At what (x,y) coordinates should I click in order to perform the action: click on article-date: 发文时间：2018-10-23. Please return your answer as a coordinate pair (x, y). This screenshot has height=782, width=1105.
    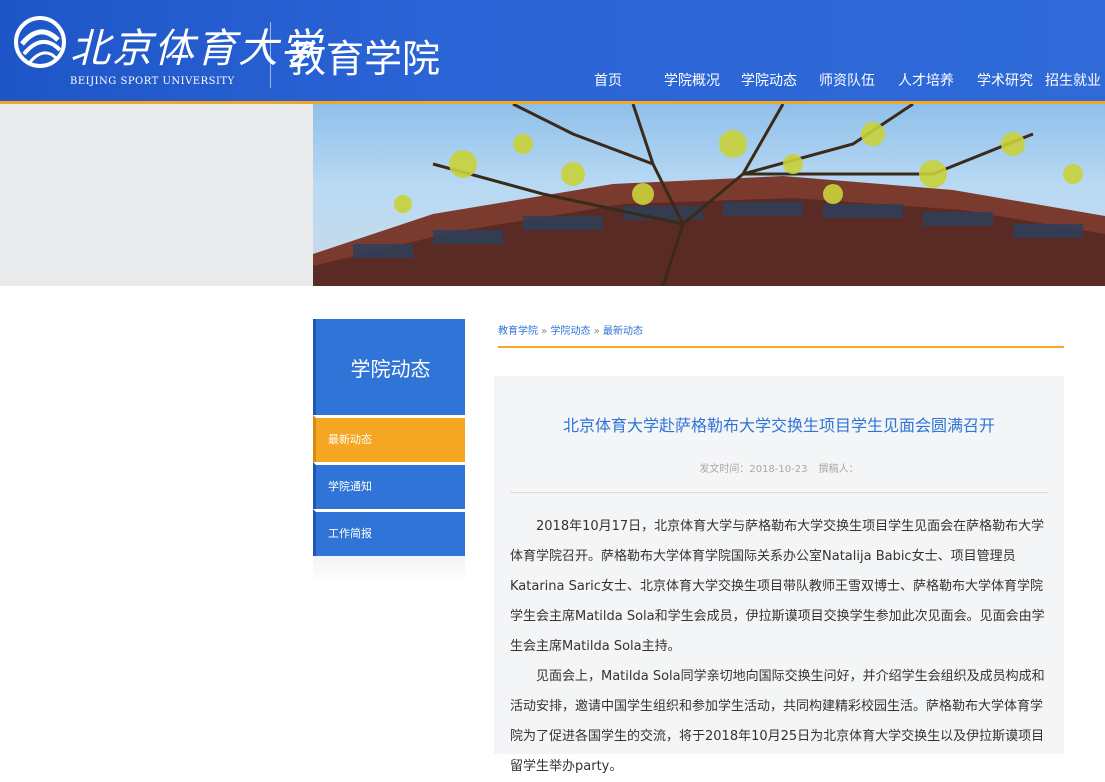
    Looking at the image, I should click on (753, 469).